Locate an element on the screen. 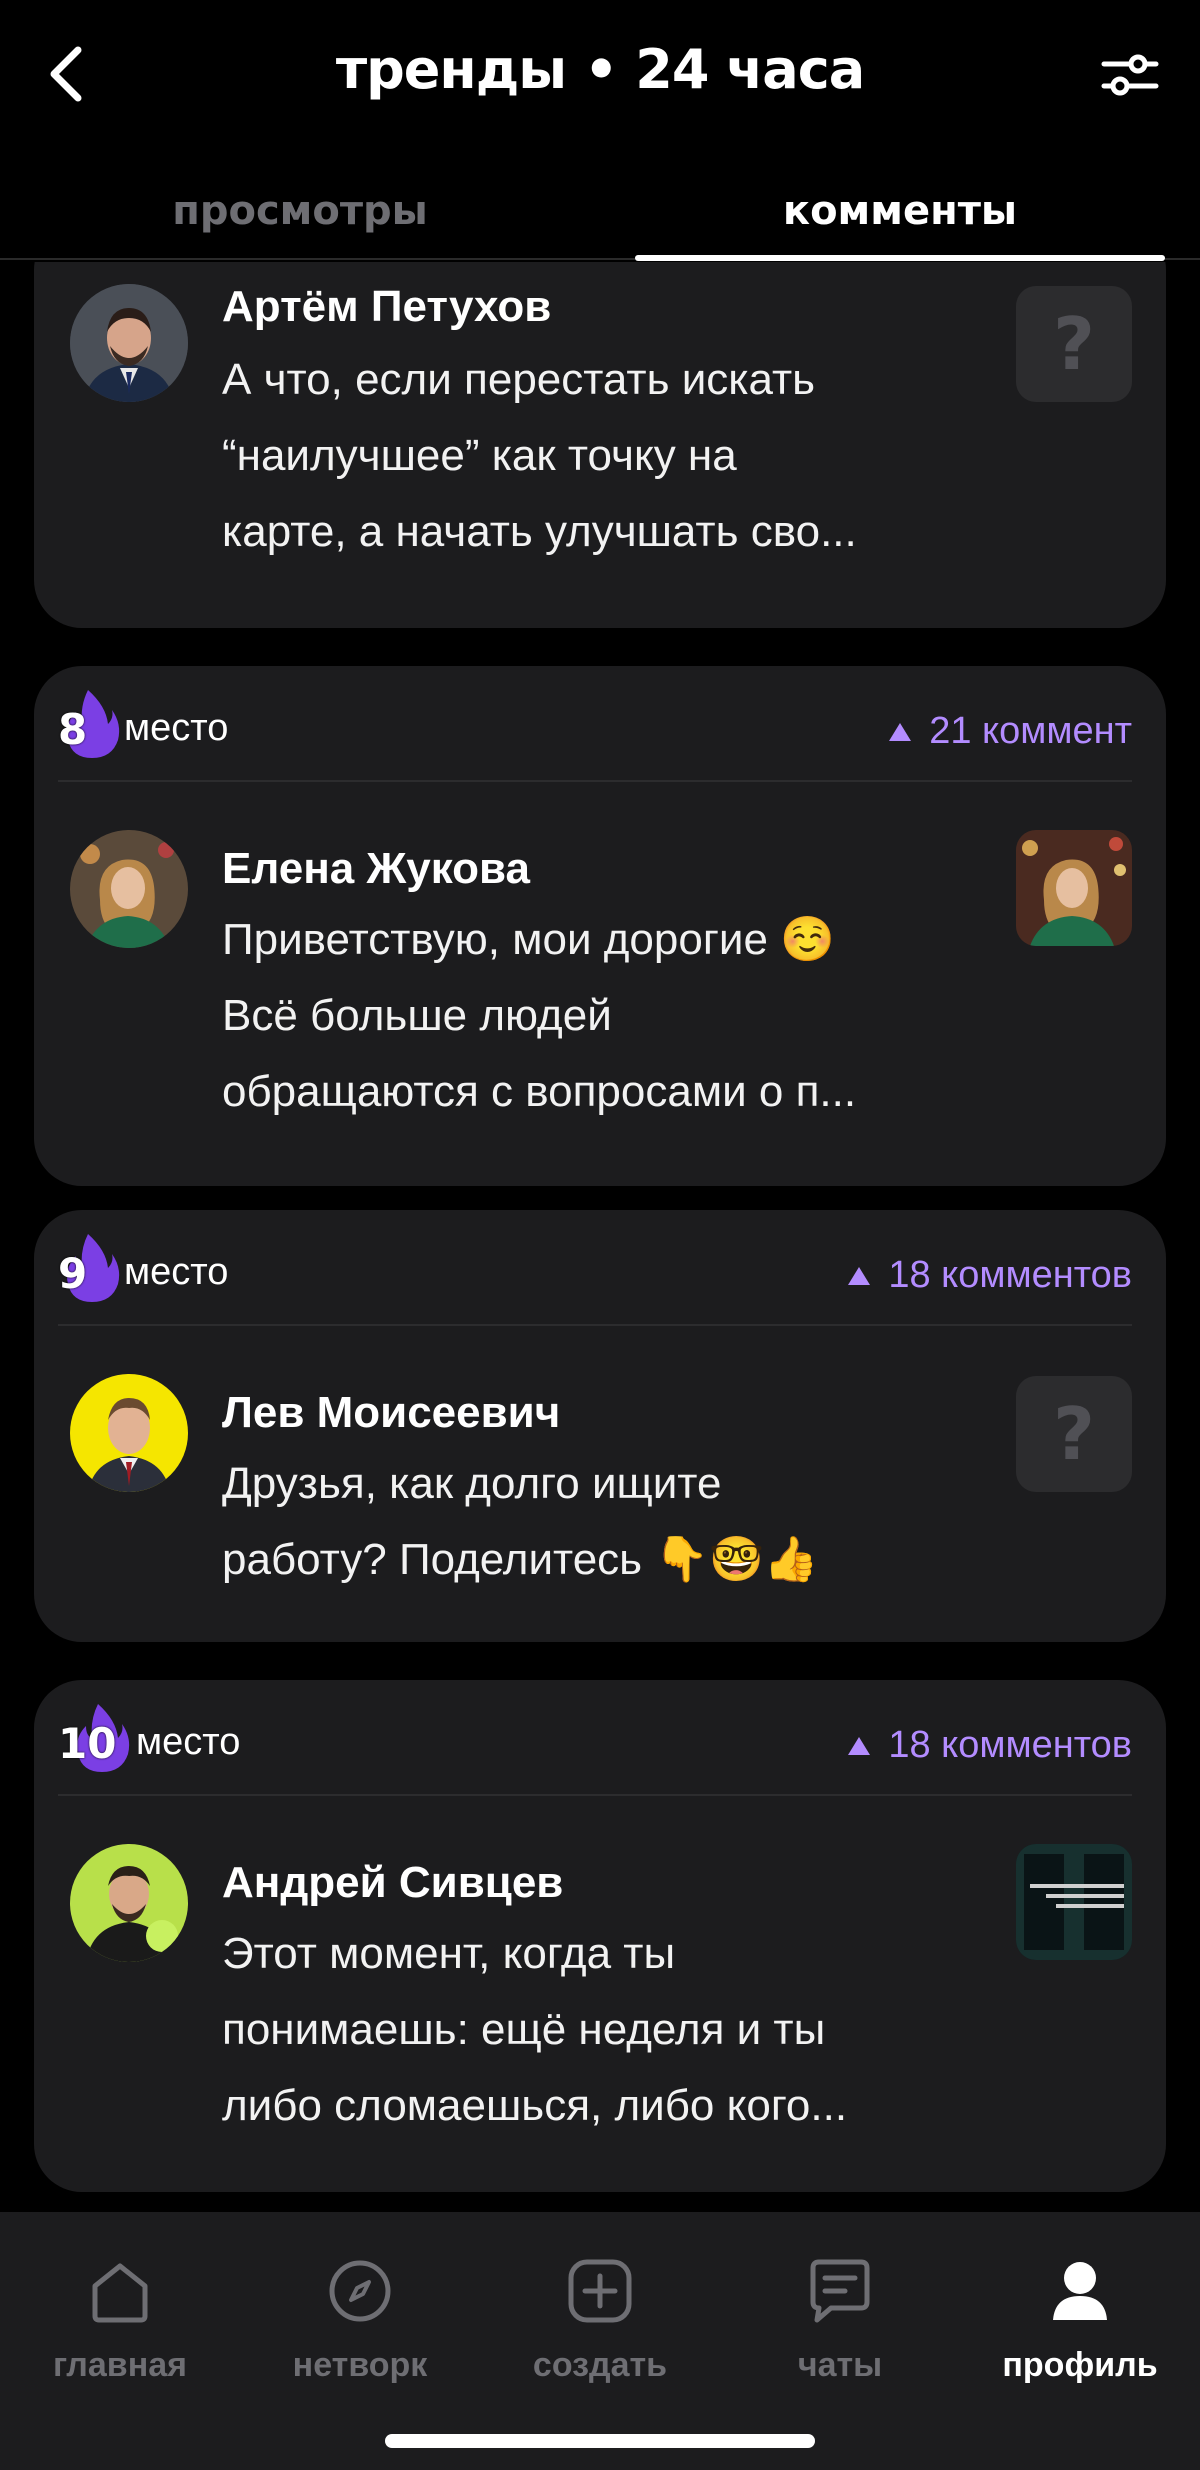 This screenshot has width=1200, height=2470. rank-label: 9 место is located at coordinates (143, 1268).